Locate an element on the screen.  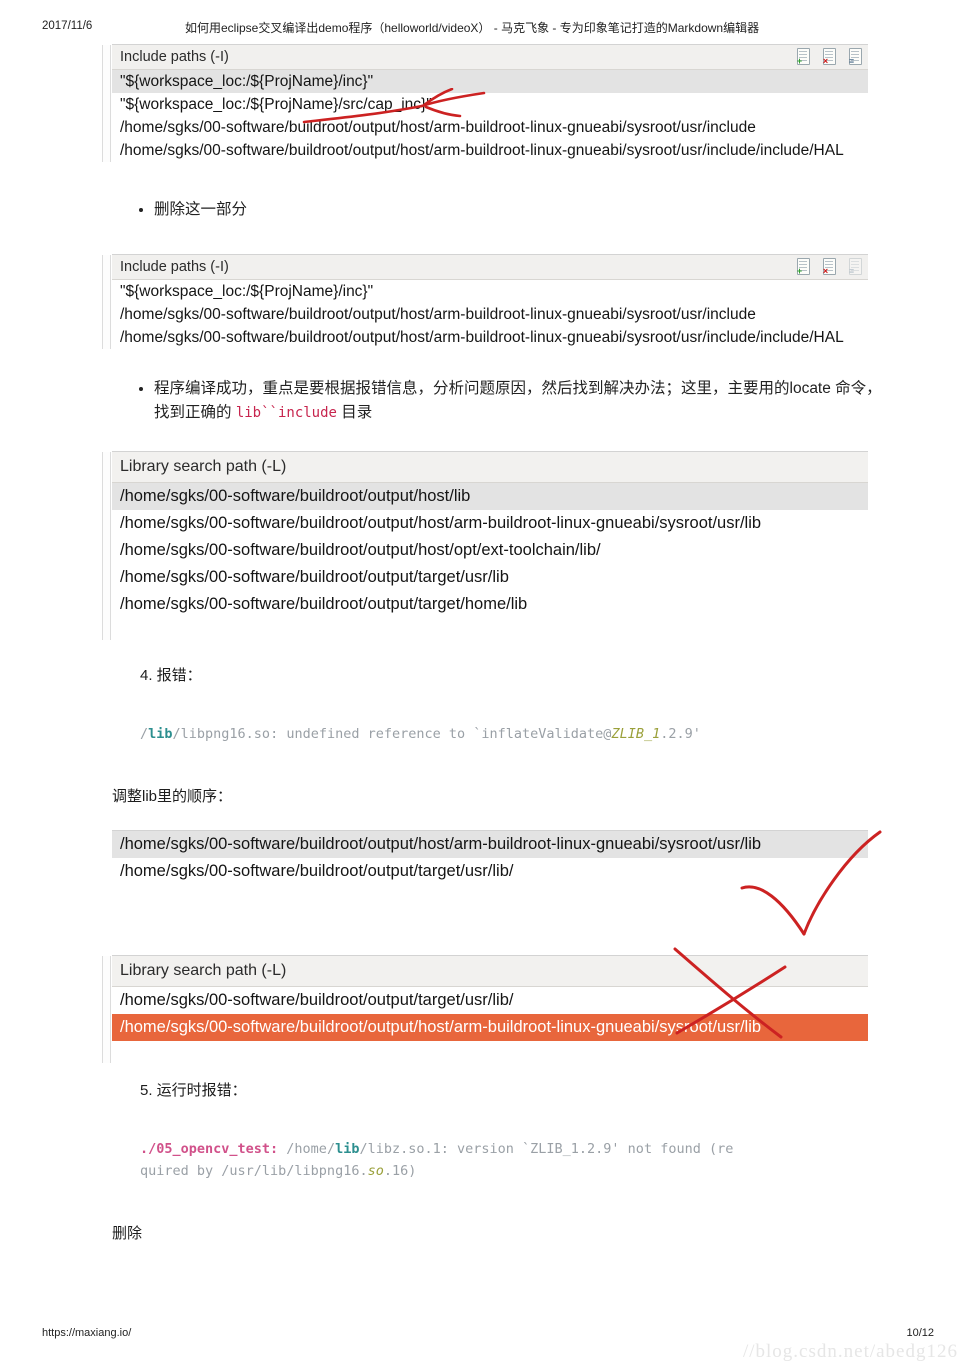
panel-header-library-search-path-bad: Library search path (-L) is located at coordinates (490, 971).